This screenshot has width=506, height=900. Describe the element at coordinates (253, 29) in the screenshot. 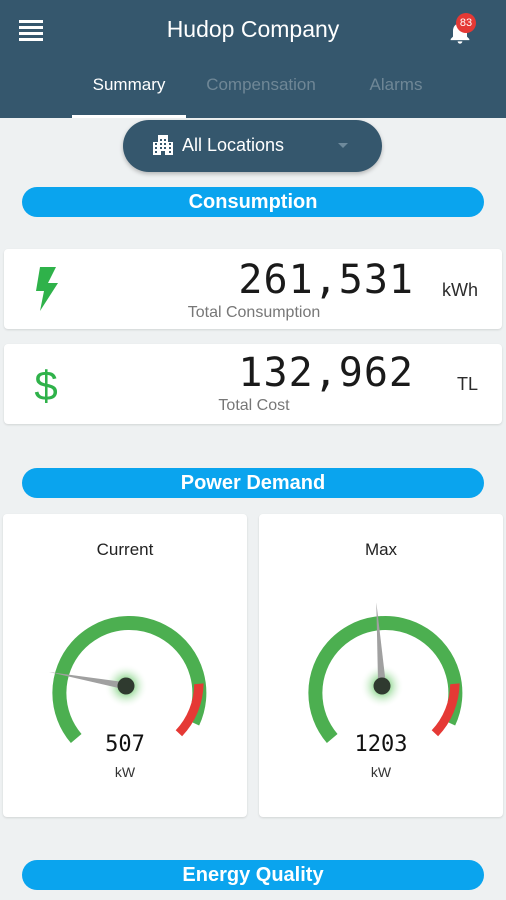

I see `app-title: Hudop Company` at that location.